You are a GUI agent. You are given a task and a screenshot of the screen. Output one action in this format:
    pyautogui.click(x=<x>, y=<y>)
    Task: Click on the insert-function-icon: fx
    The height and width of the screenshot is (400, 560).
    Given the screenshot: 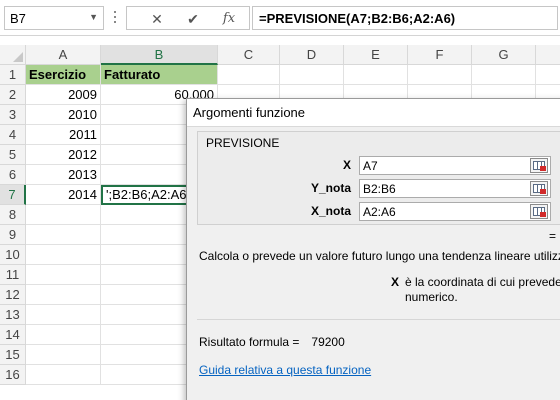 What is the action you would take?
    pyautogui.click(x=229, y=19)
    